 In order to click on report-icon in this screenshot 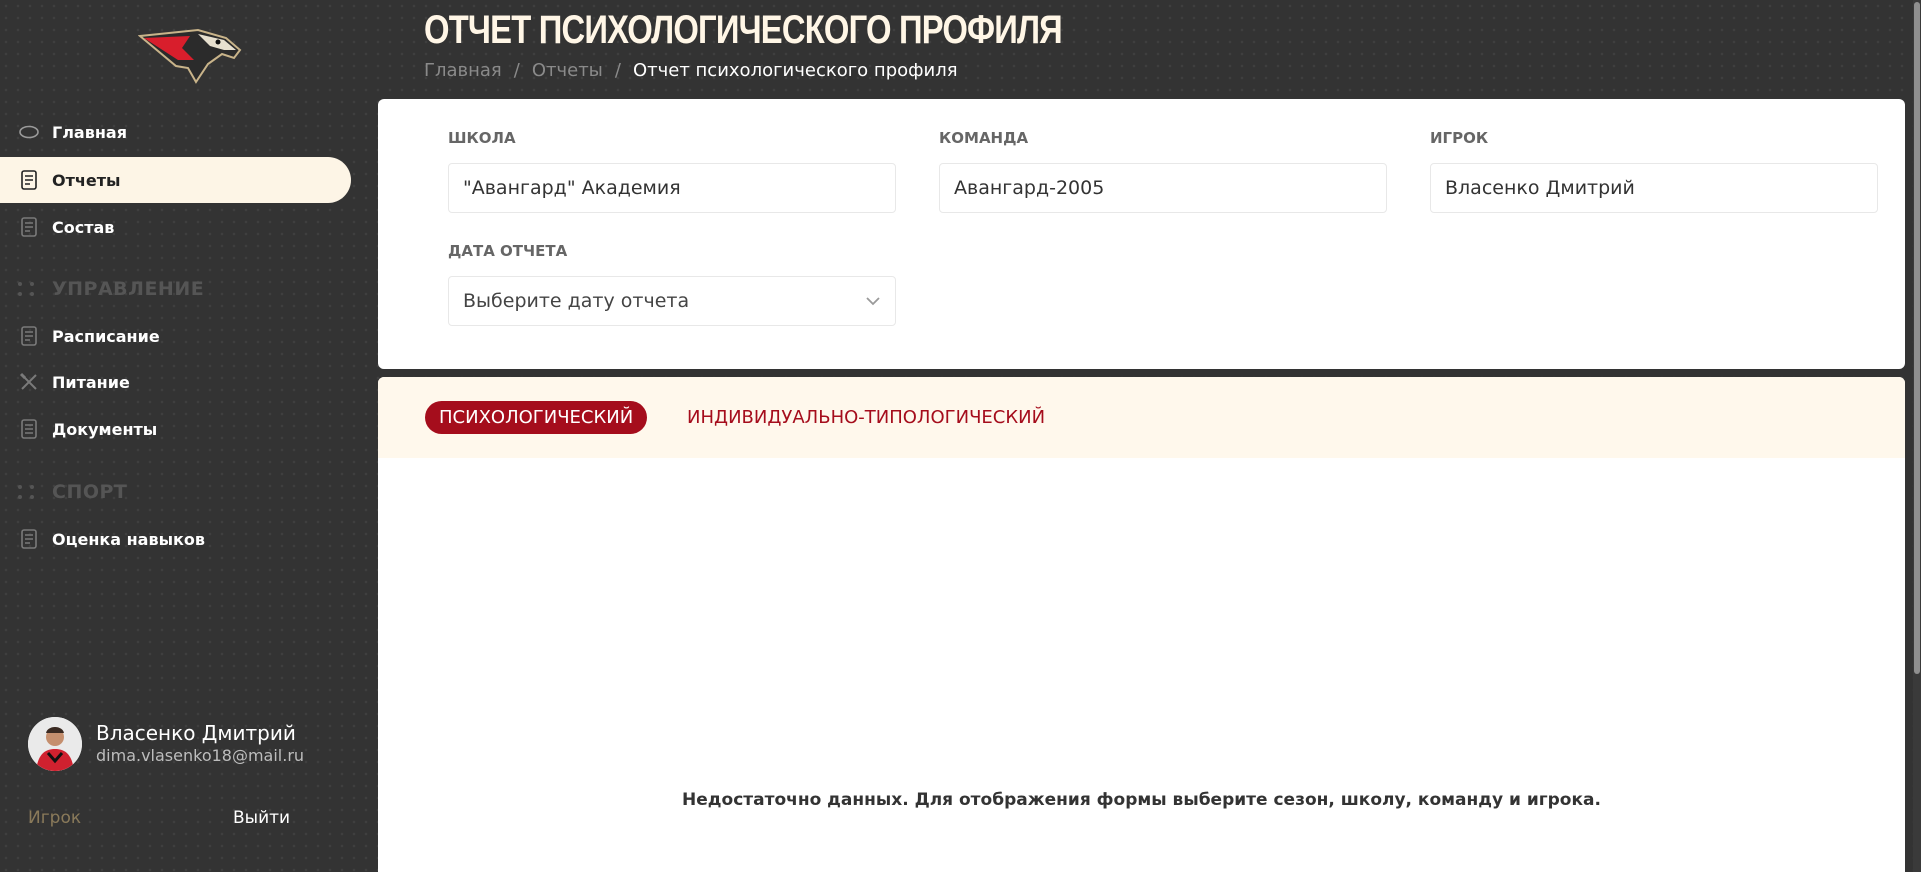, I will do `click(29, 180)`.